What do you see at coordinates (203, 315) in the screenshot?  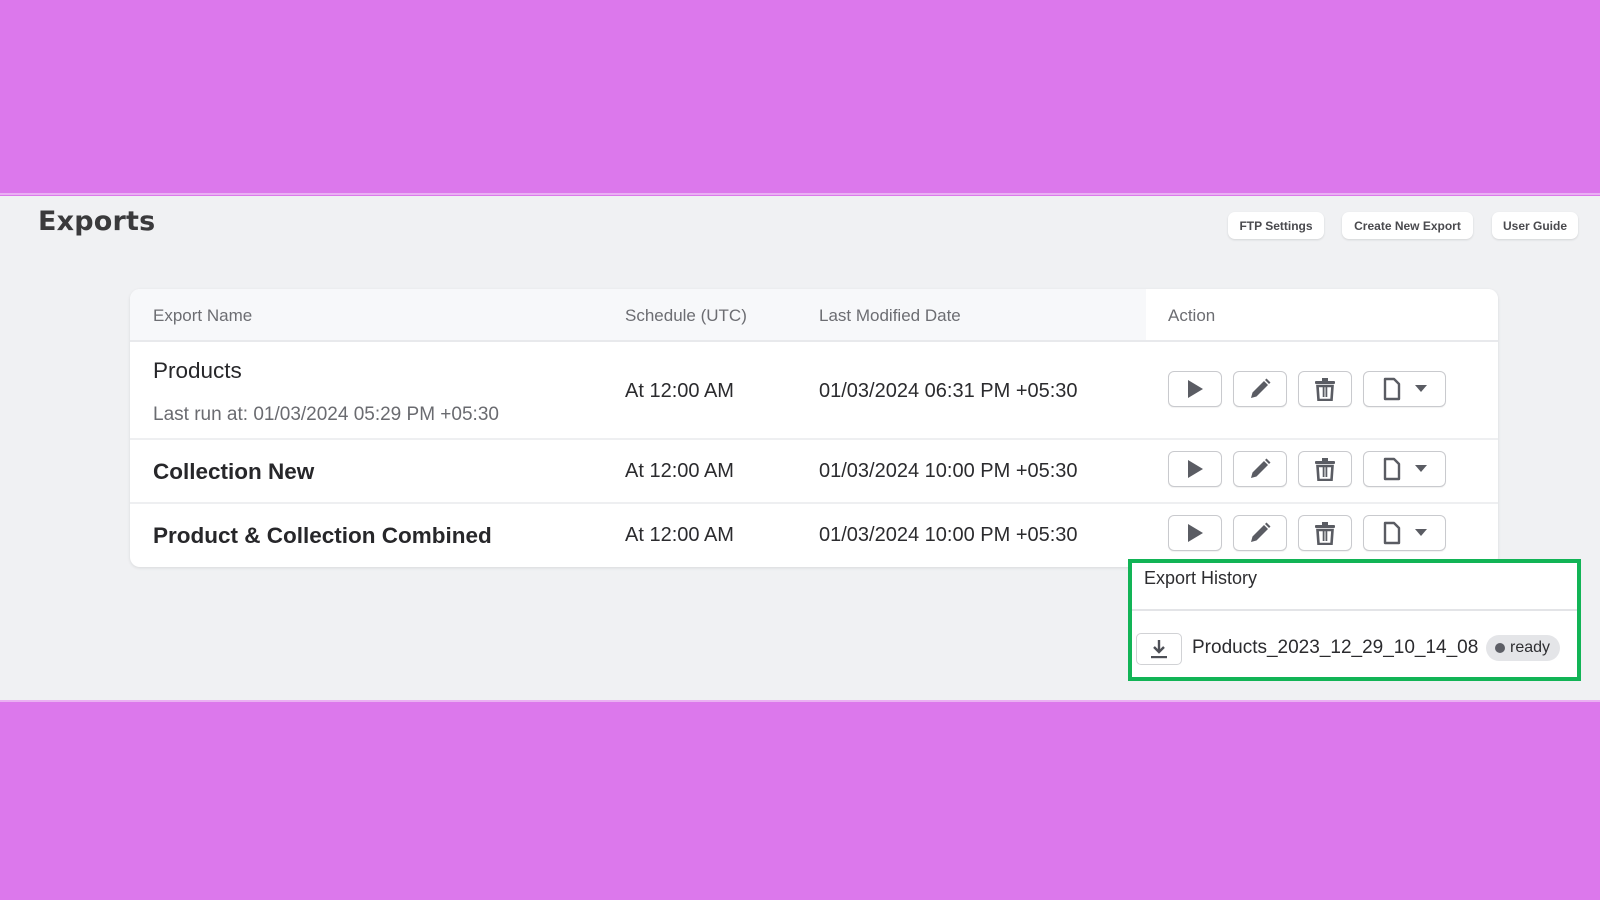 I see `column-header-export-name: Export Name` at bounding box center [203, 315].